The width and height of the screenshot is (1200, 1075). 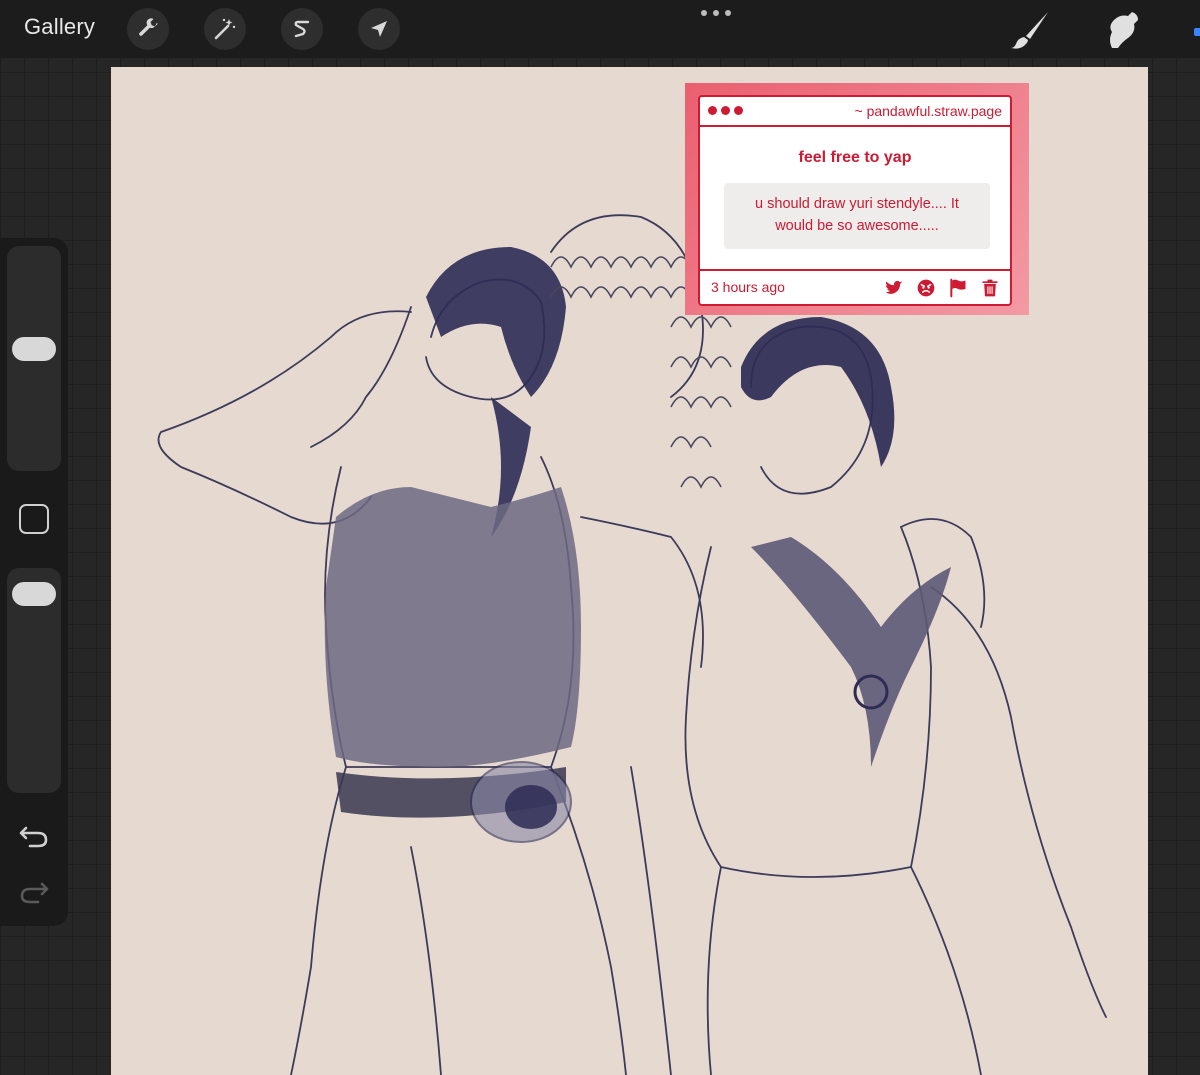 I want to click on ask-title: feel free to yap, so click(x=855, y=157).